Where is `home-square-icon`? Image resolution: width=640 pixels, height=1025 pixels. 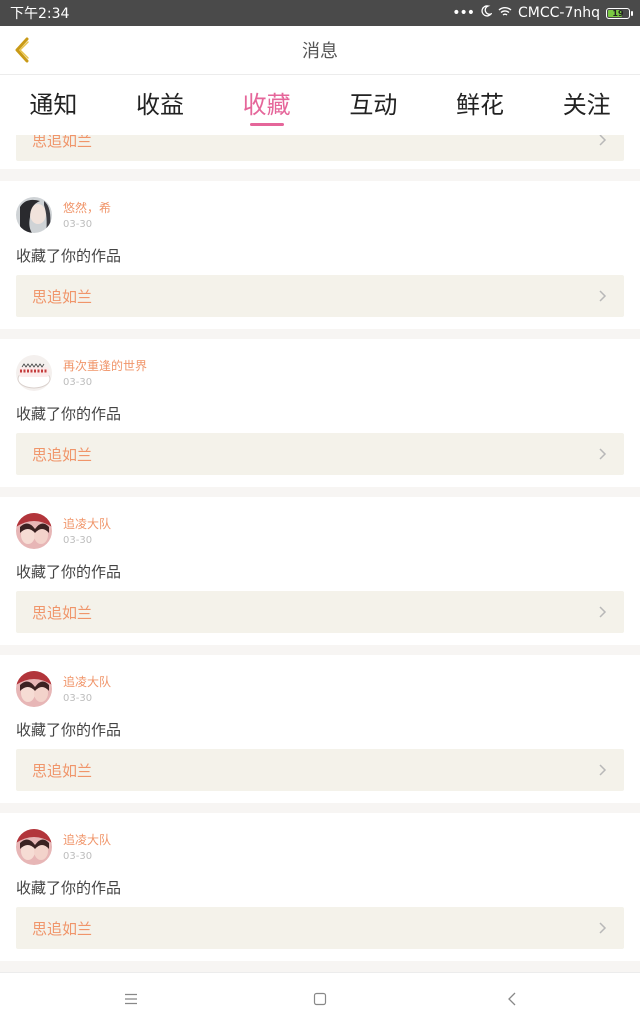 home-square-icon is located at coordinates (320, 999).